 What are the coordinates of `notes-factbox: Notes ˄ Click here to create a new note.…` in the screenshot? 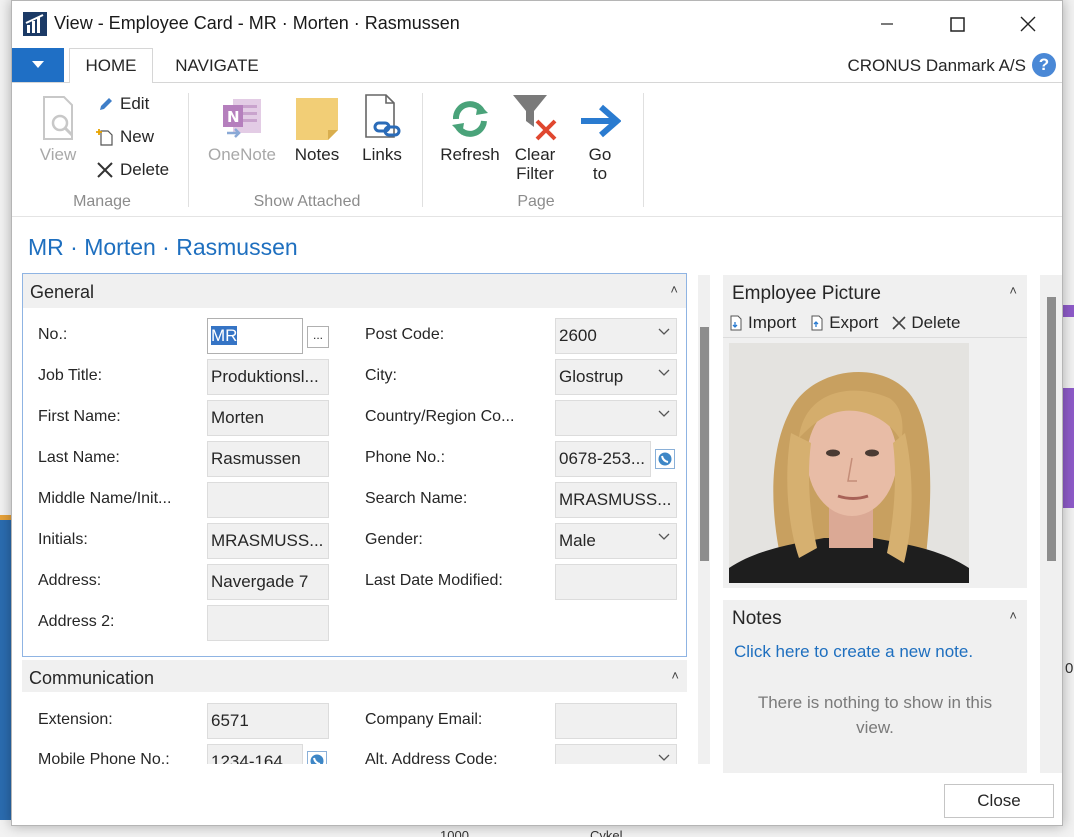 It's located at (875, 686).